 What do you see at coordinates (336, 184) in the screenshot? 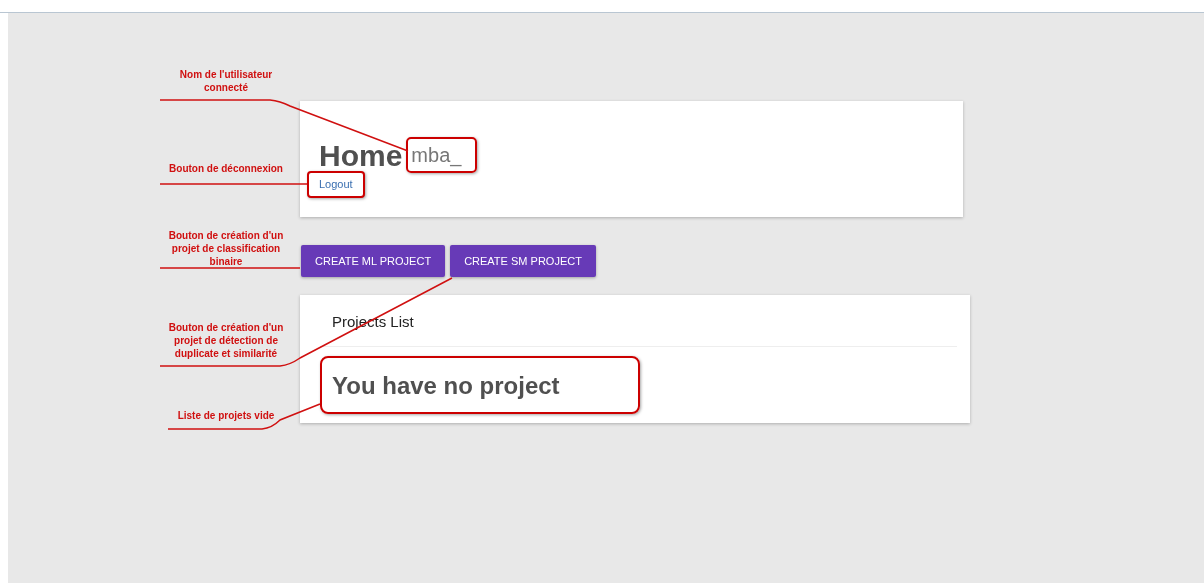
I see `logout-button: Logout` at bounding box center [336, 184].